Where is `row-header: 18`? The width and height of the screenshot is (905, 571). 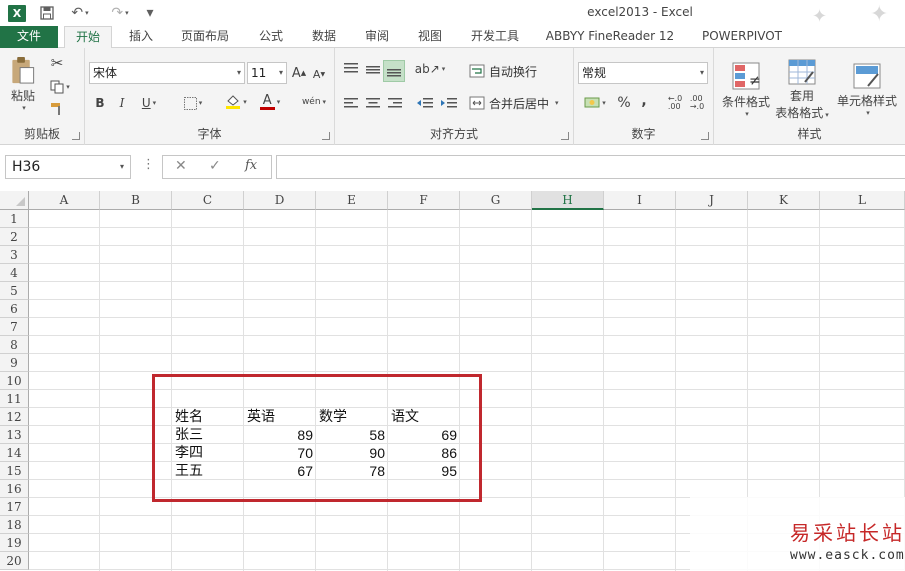
row-header: 18 is located at coordinates (14, 525).